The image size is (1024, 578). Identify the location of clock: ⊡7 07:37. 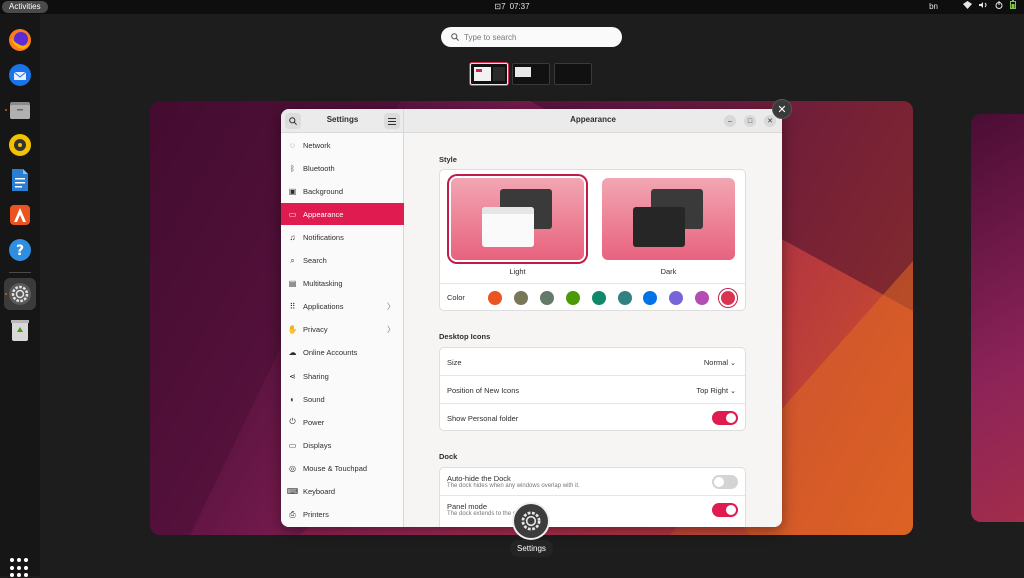
(511, 7).